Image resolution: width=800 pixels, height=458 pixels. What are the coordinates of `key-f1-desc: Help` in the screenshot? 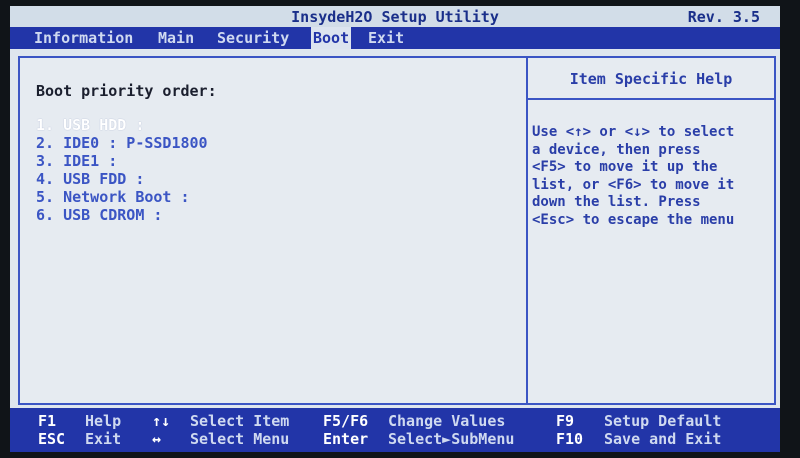 It's located at (103, 421).